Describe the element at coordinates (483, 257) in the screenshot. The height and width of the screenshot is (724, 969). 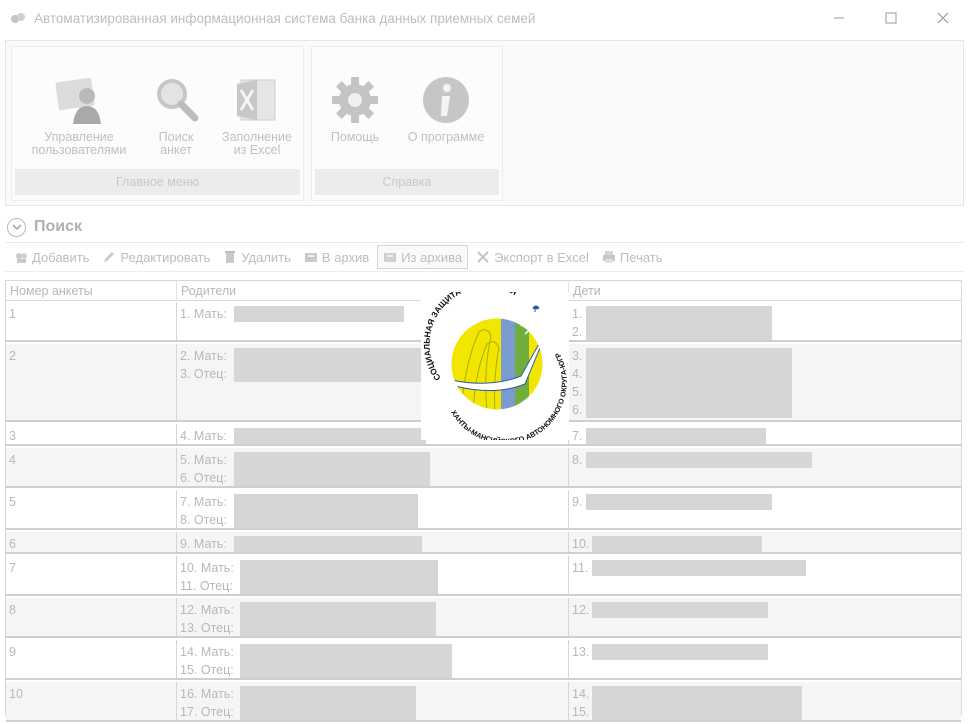
I see `export-icon` at that location.